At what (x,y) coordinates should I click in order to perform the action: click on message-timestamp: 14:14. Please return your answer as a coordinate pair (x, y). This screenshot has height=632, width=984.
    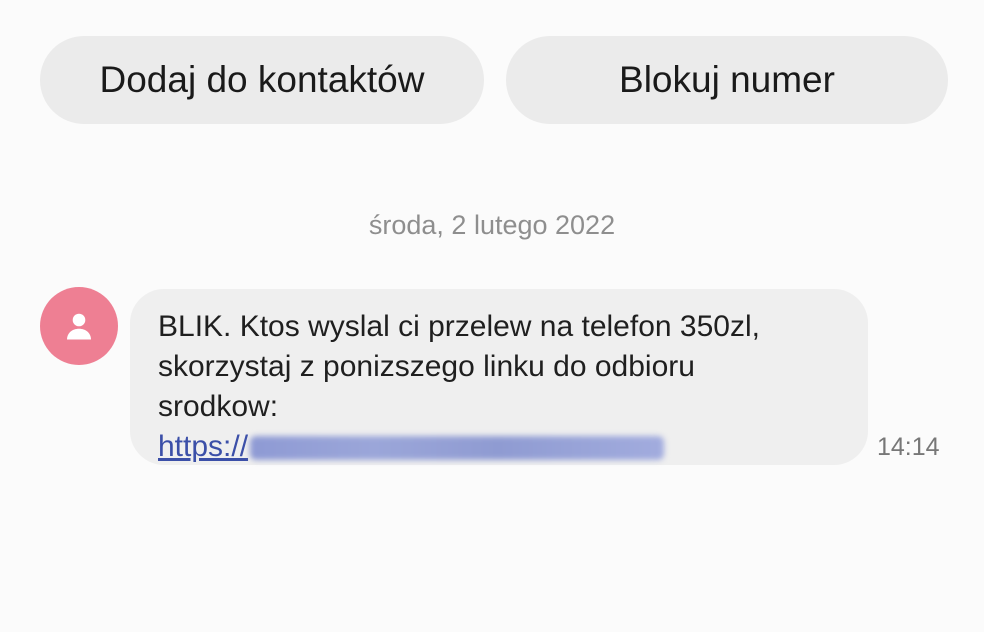
    Looking at the image, I should click on (908, 447).